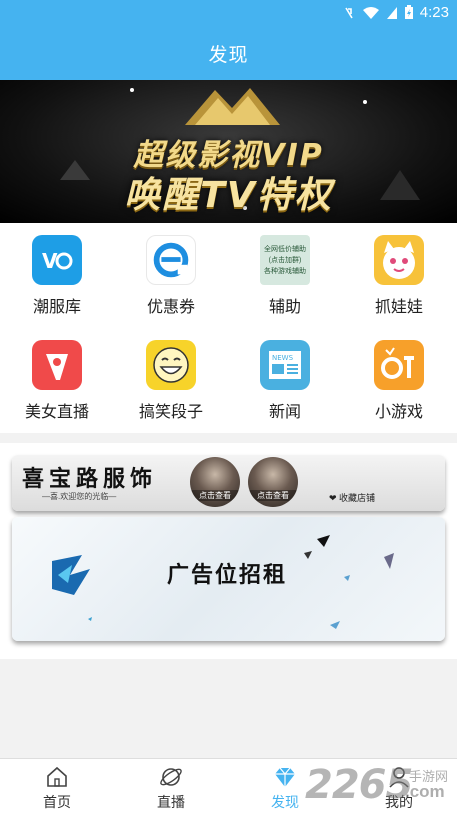  I want to click on shop-name: 喜宝路服饰, so click(90, 479).